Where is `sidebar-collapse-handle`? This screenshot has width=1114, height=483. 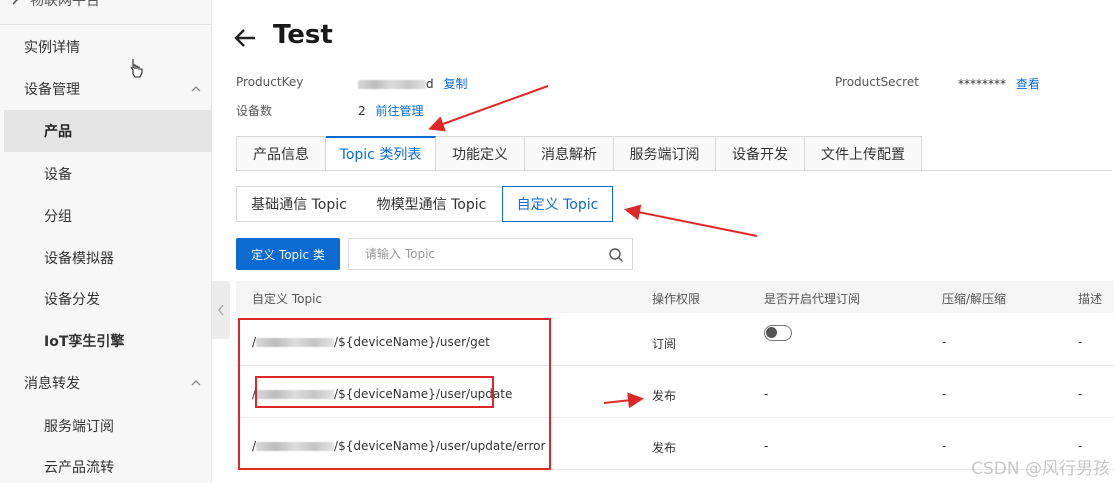
sidebar-collapse-handle is located at coordinates (221, 310).